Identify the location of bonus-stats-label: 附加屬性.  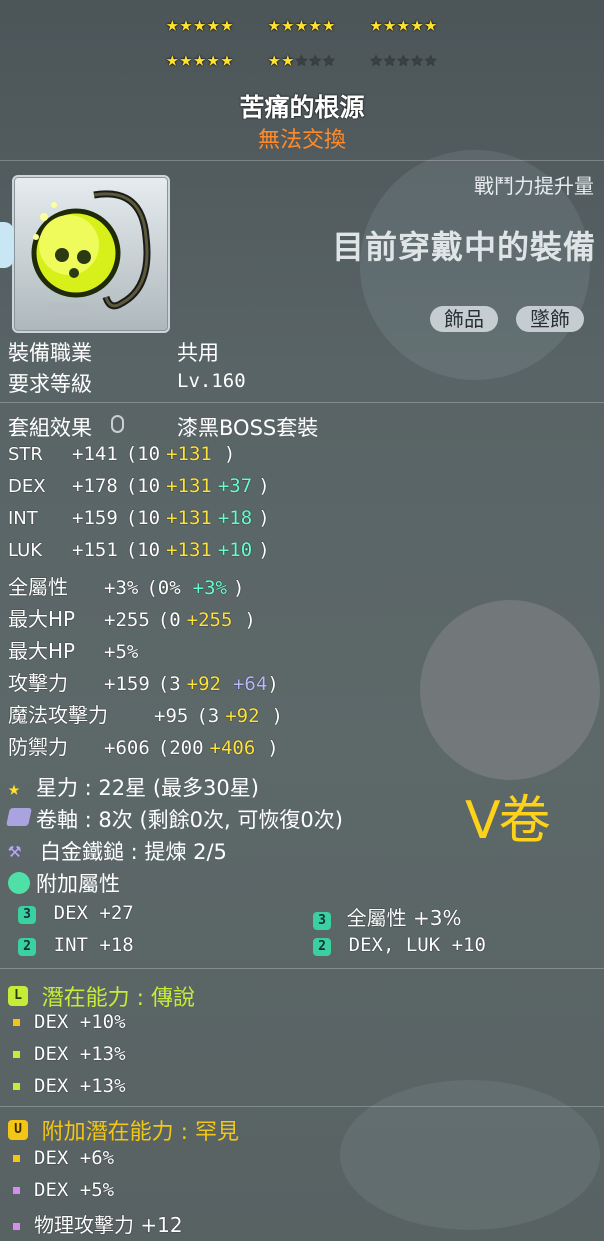
(78, 884).